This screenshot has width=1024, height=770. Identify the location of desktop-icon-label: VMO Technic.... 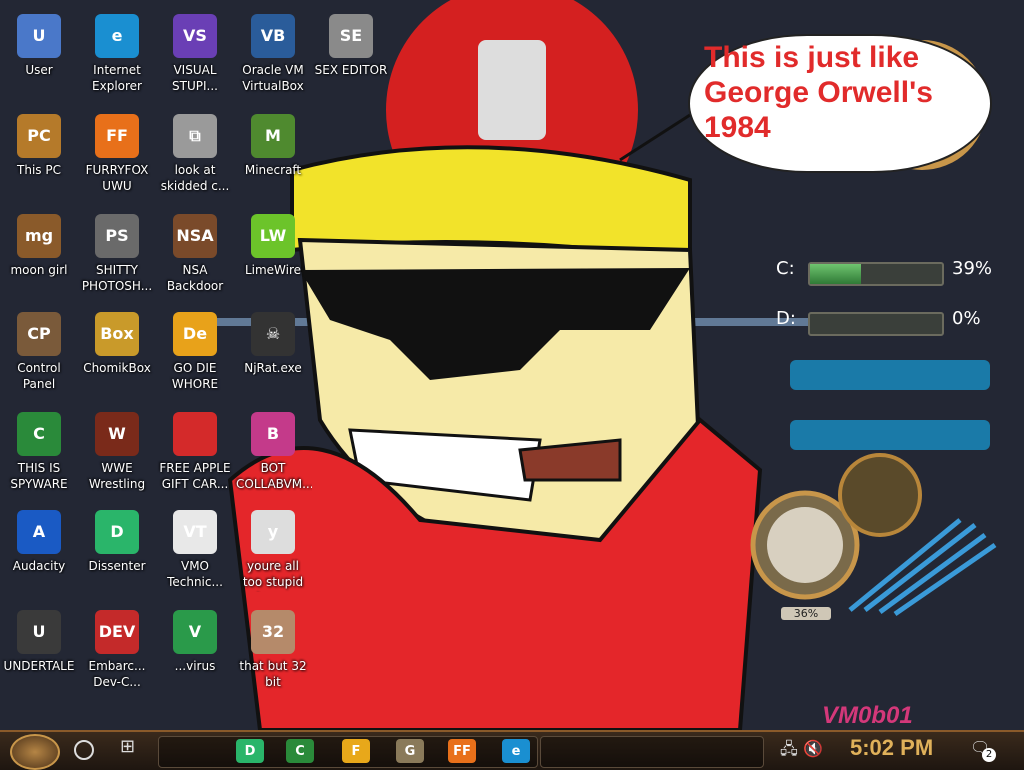
(195, 574).